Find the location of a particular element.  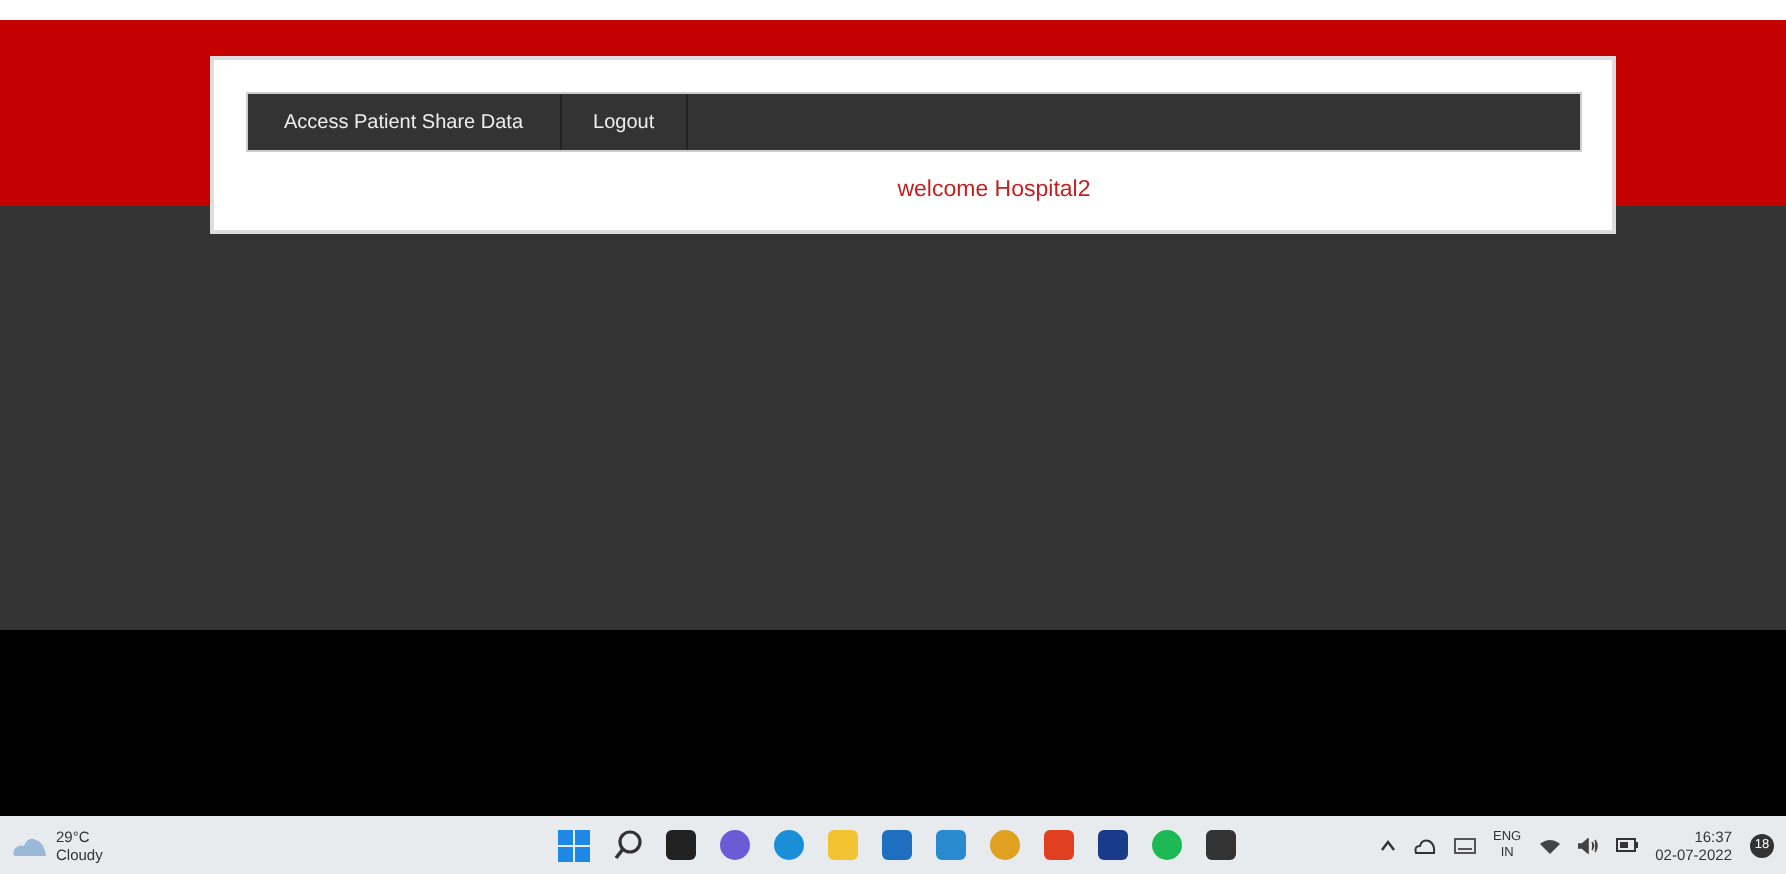

nav-link: Access Patient Share Data is located at coordinates (405, 122).